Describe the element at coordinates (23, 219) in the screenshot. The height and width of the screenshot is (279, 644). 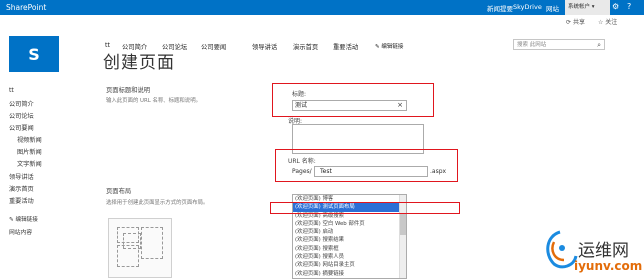
I see `leftnav-edit-links: ✎ 编辑链接` at that location.